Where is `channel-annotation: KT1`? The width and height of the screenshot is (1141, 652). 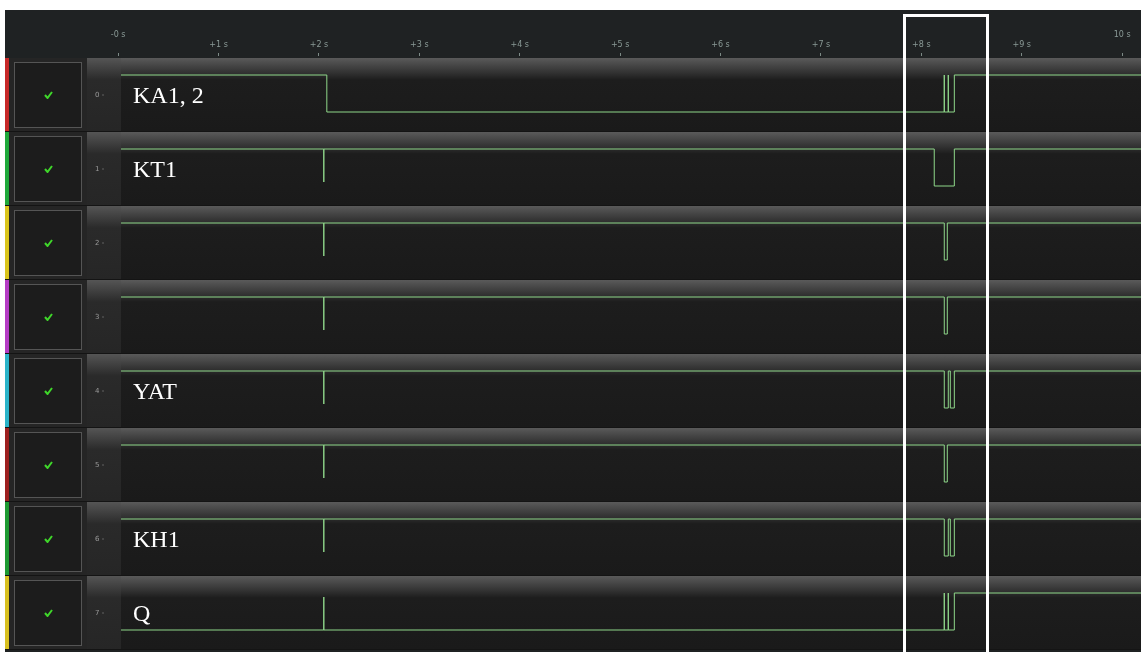
channel-annotation: KT1 is located at coordinates (155, 169).